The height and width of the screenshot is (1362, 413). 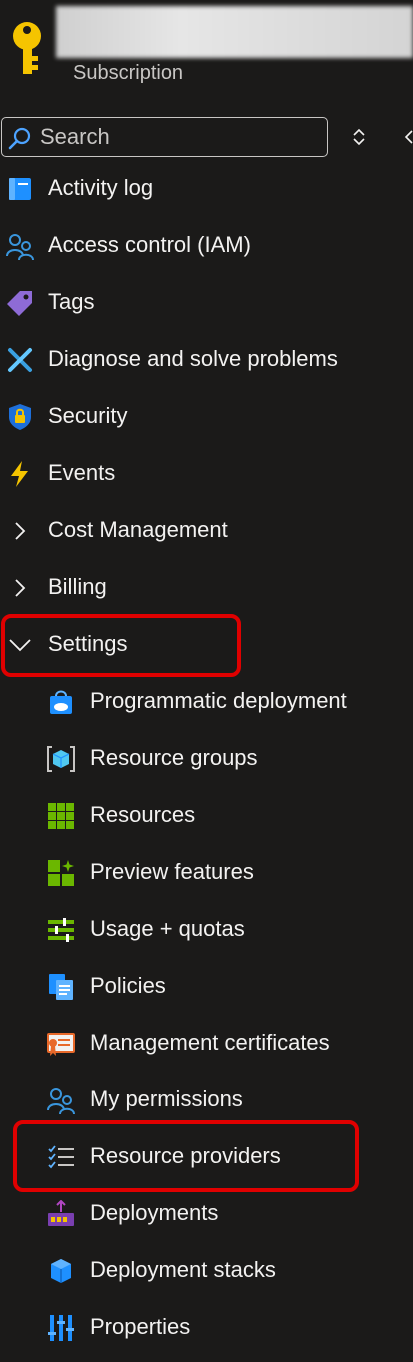 What do you see at coordinates (61, 1044) in the screenshot?
I see `certificate-icon` at bounding box center [61, 1044].